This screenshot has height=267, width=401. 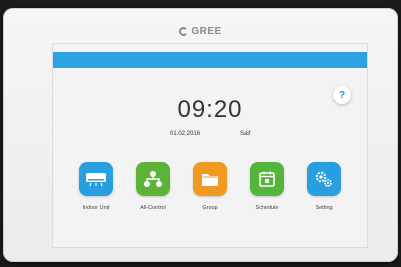 I want to click on menu-item-label: Indoor Unit, so click(x=96, y=208).